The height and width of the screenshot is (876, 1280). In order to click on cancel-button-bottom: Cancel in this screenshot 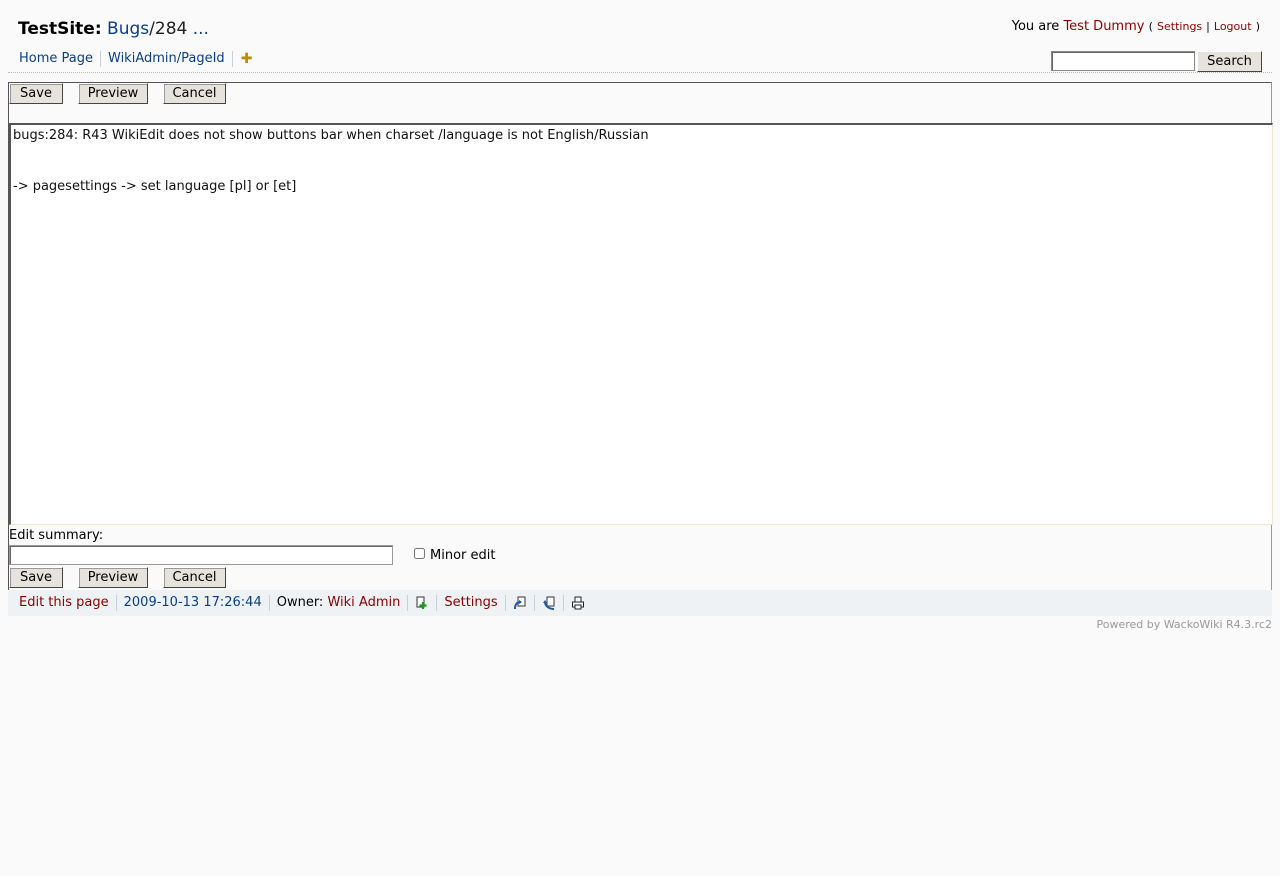, I will do `click(194, 577)`.